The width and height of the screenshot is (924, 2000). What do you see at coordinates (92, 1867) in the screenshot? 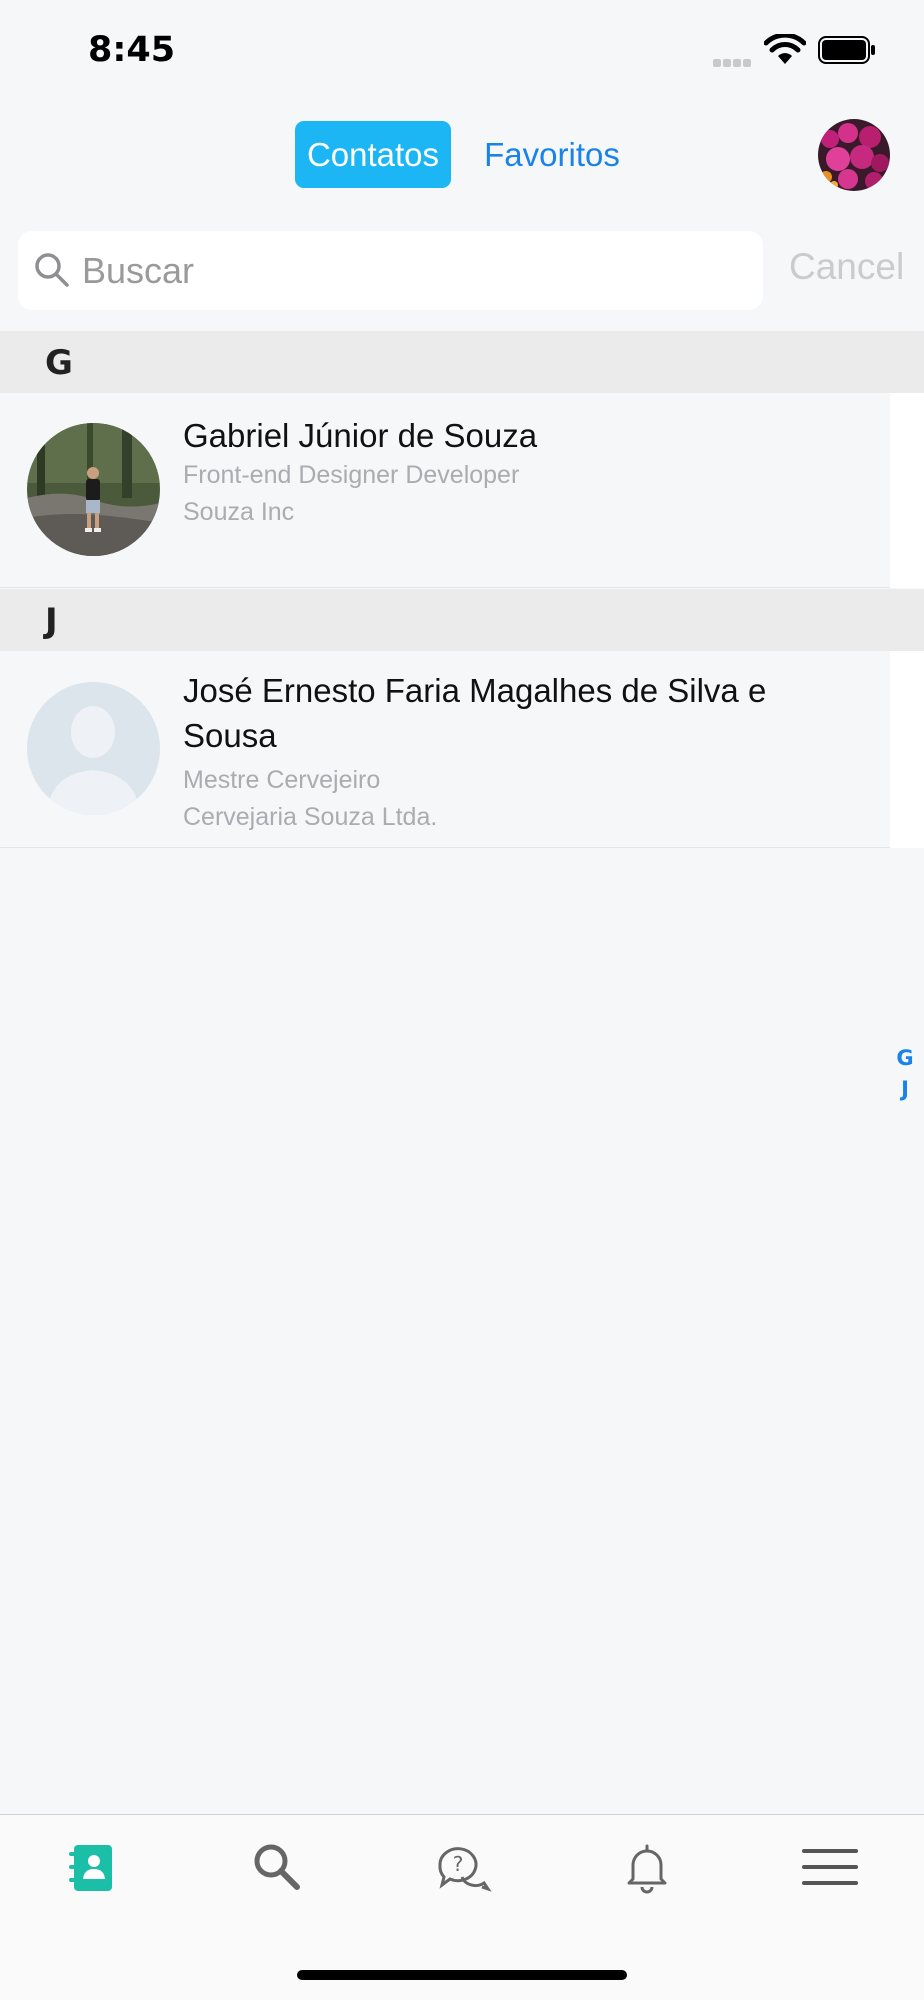
I see `contacts-book-icon` at bounding box center [92, 1867].